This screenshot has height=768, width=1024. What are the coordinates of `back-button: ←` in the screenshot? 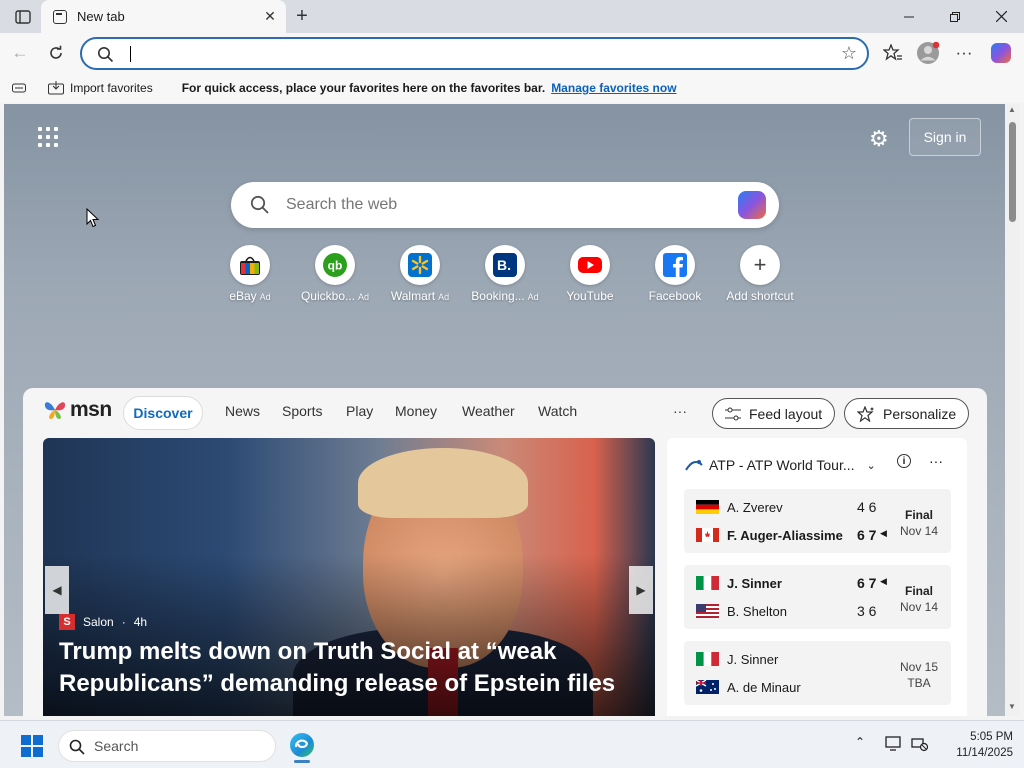 It's located at (20, 53).